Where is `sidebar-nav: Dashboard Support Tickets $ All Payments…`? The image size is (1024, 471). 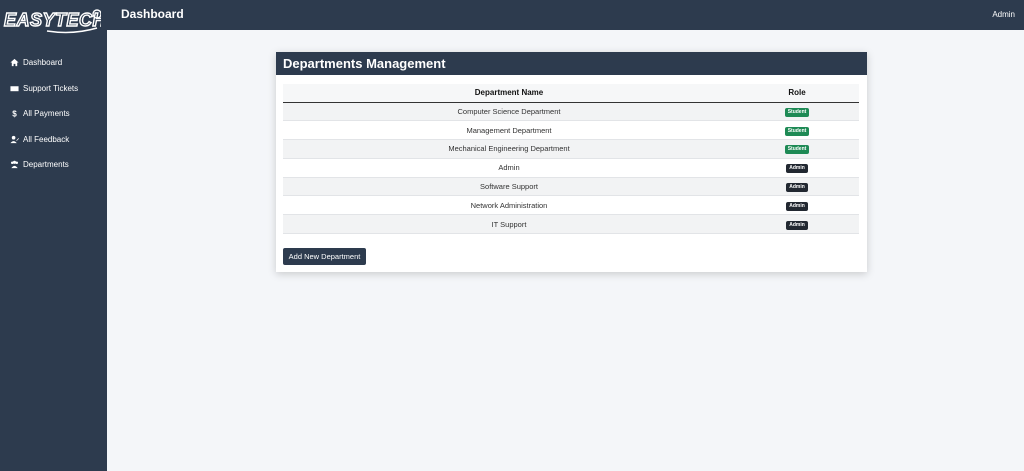 sidebar-nav: Dashboard Support Tickets $ All Payments… is located at coordinates (53, 114).